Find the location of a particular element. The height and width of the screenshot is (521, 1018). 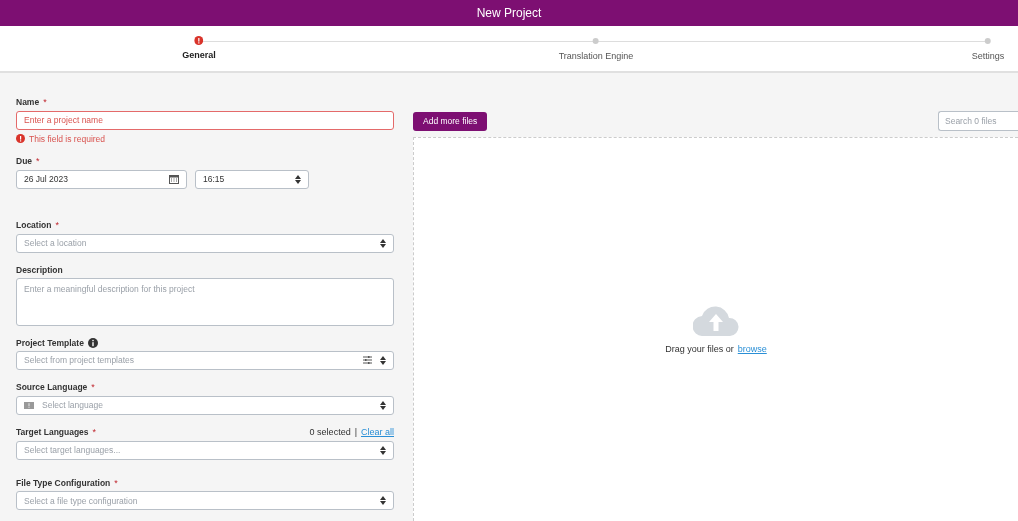

placeholder-text: Enter a project name is located at coordinates (64, 120).